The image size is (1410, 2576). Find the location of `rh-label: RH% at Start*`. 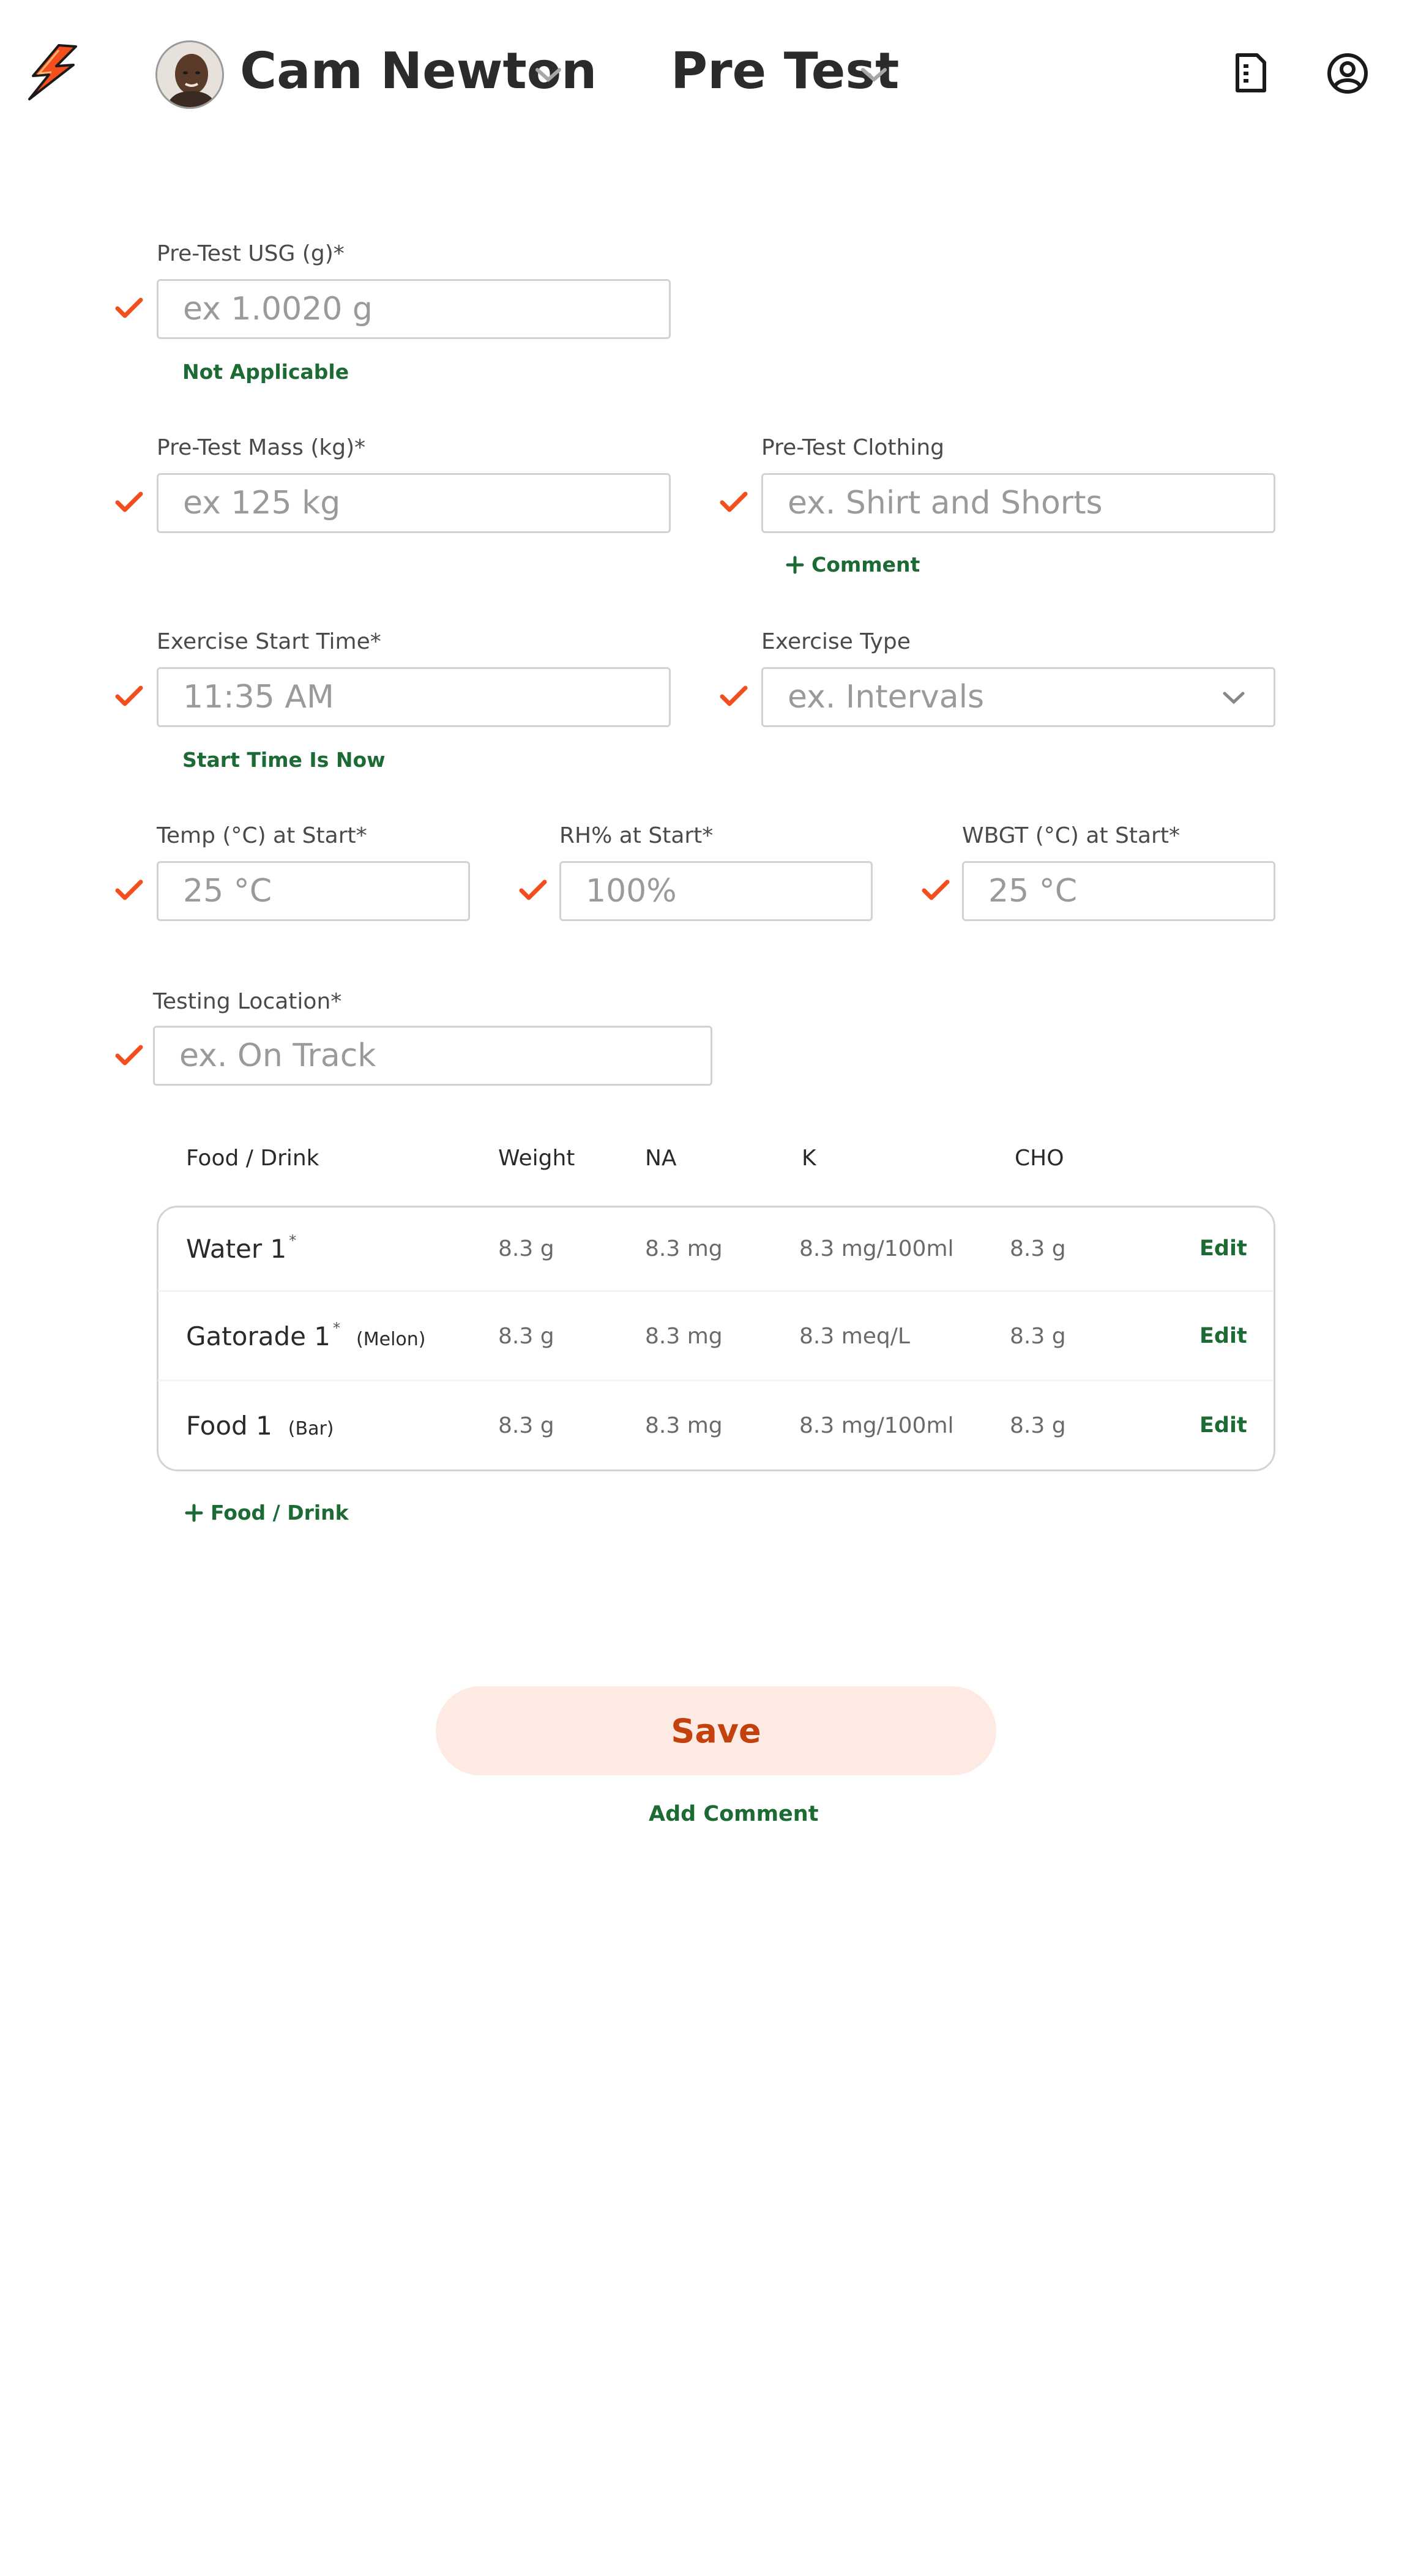

rh-label: RH% at Start* is located at coordinates (636, 835).